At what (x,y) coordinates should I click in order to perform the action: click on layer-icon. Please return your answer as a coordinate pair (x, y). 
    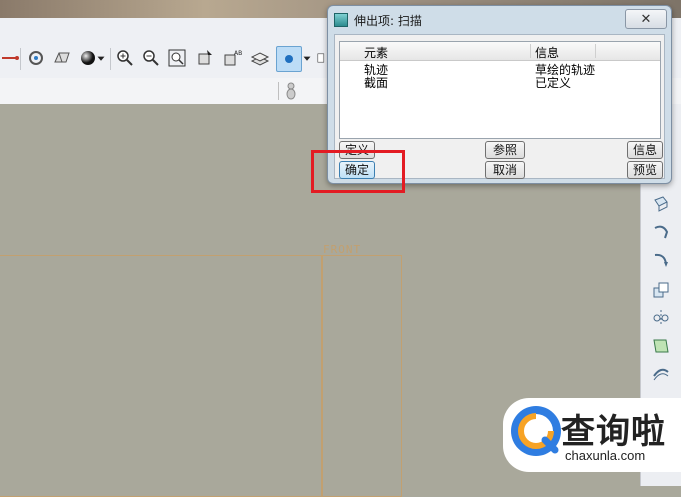
    Looking at the image, I should click on (260, 58).